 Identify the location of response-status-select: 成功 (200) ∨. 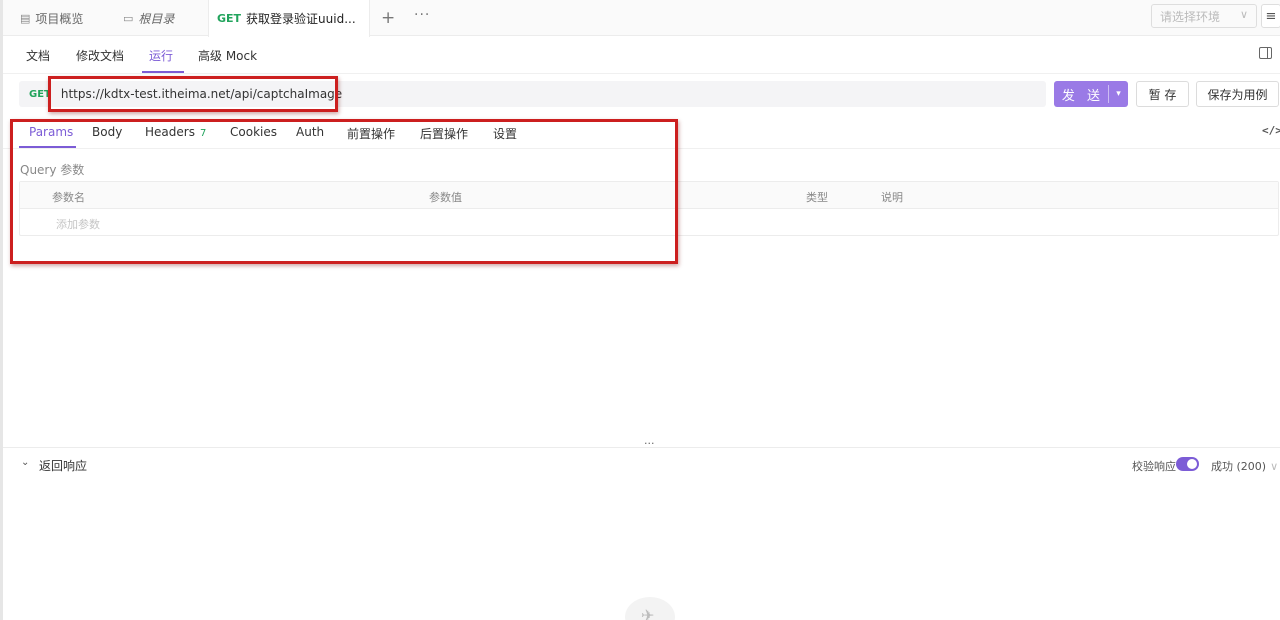
(1244, 466).